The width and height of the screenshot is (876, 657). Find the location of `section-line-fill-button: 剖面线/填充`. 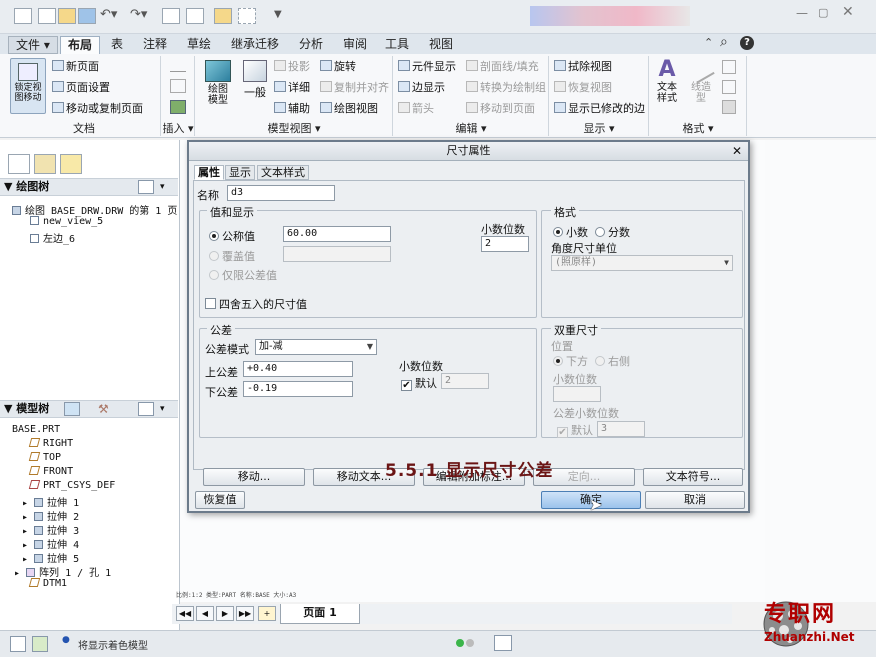

section-line-fill-button: 剖面线/填充 is located at coordinates (502, 66).